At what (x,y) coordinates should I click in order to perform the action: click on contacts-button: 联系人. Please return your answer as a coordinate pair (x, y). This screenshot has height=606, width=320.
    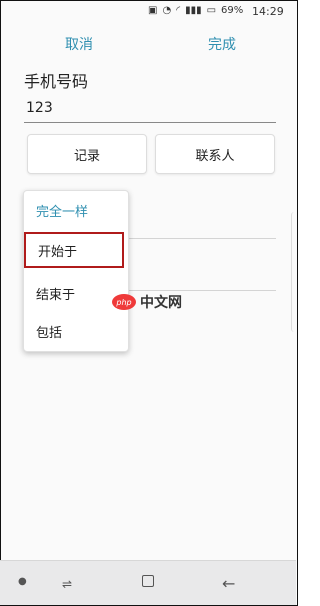
    Looking at the image, I should click on (215, 154).